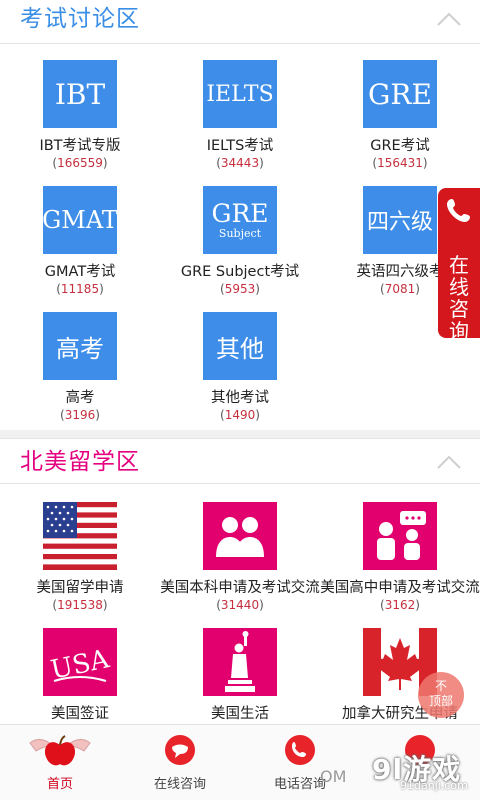 The image size is (480, 800). I want to click on watermark-domain-fragment: OM, so click(333, 776).